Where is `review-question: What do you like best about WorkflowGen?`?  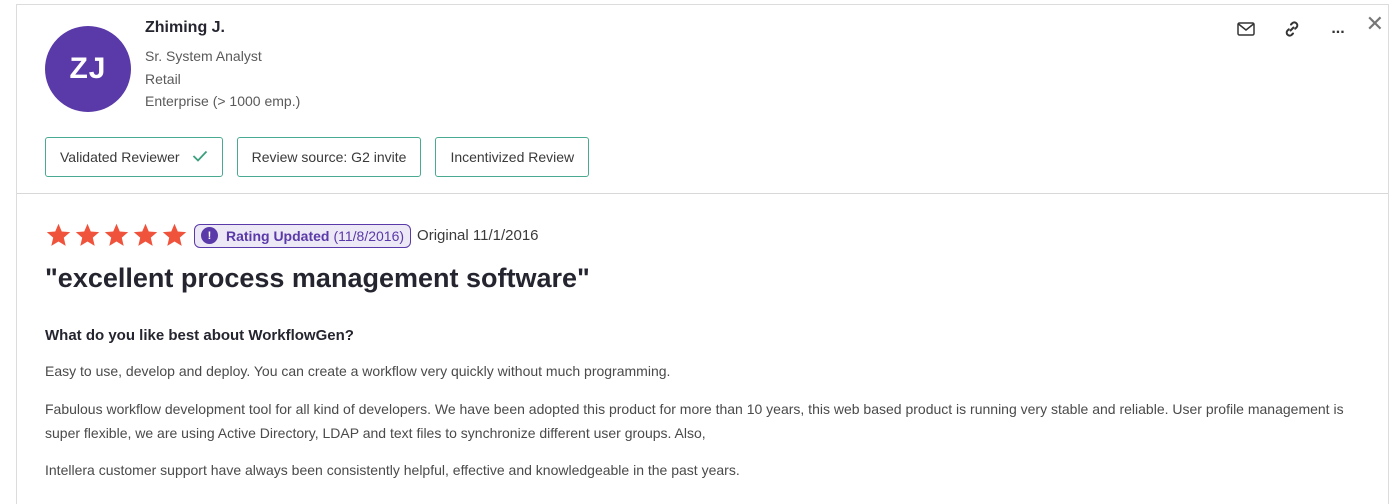
review-question: What do you like best about WorkflowGen? is located at coordinates (199, 335).